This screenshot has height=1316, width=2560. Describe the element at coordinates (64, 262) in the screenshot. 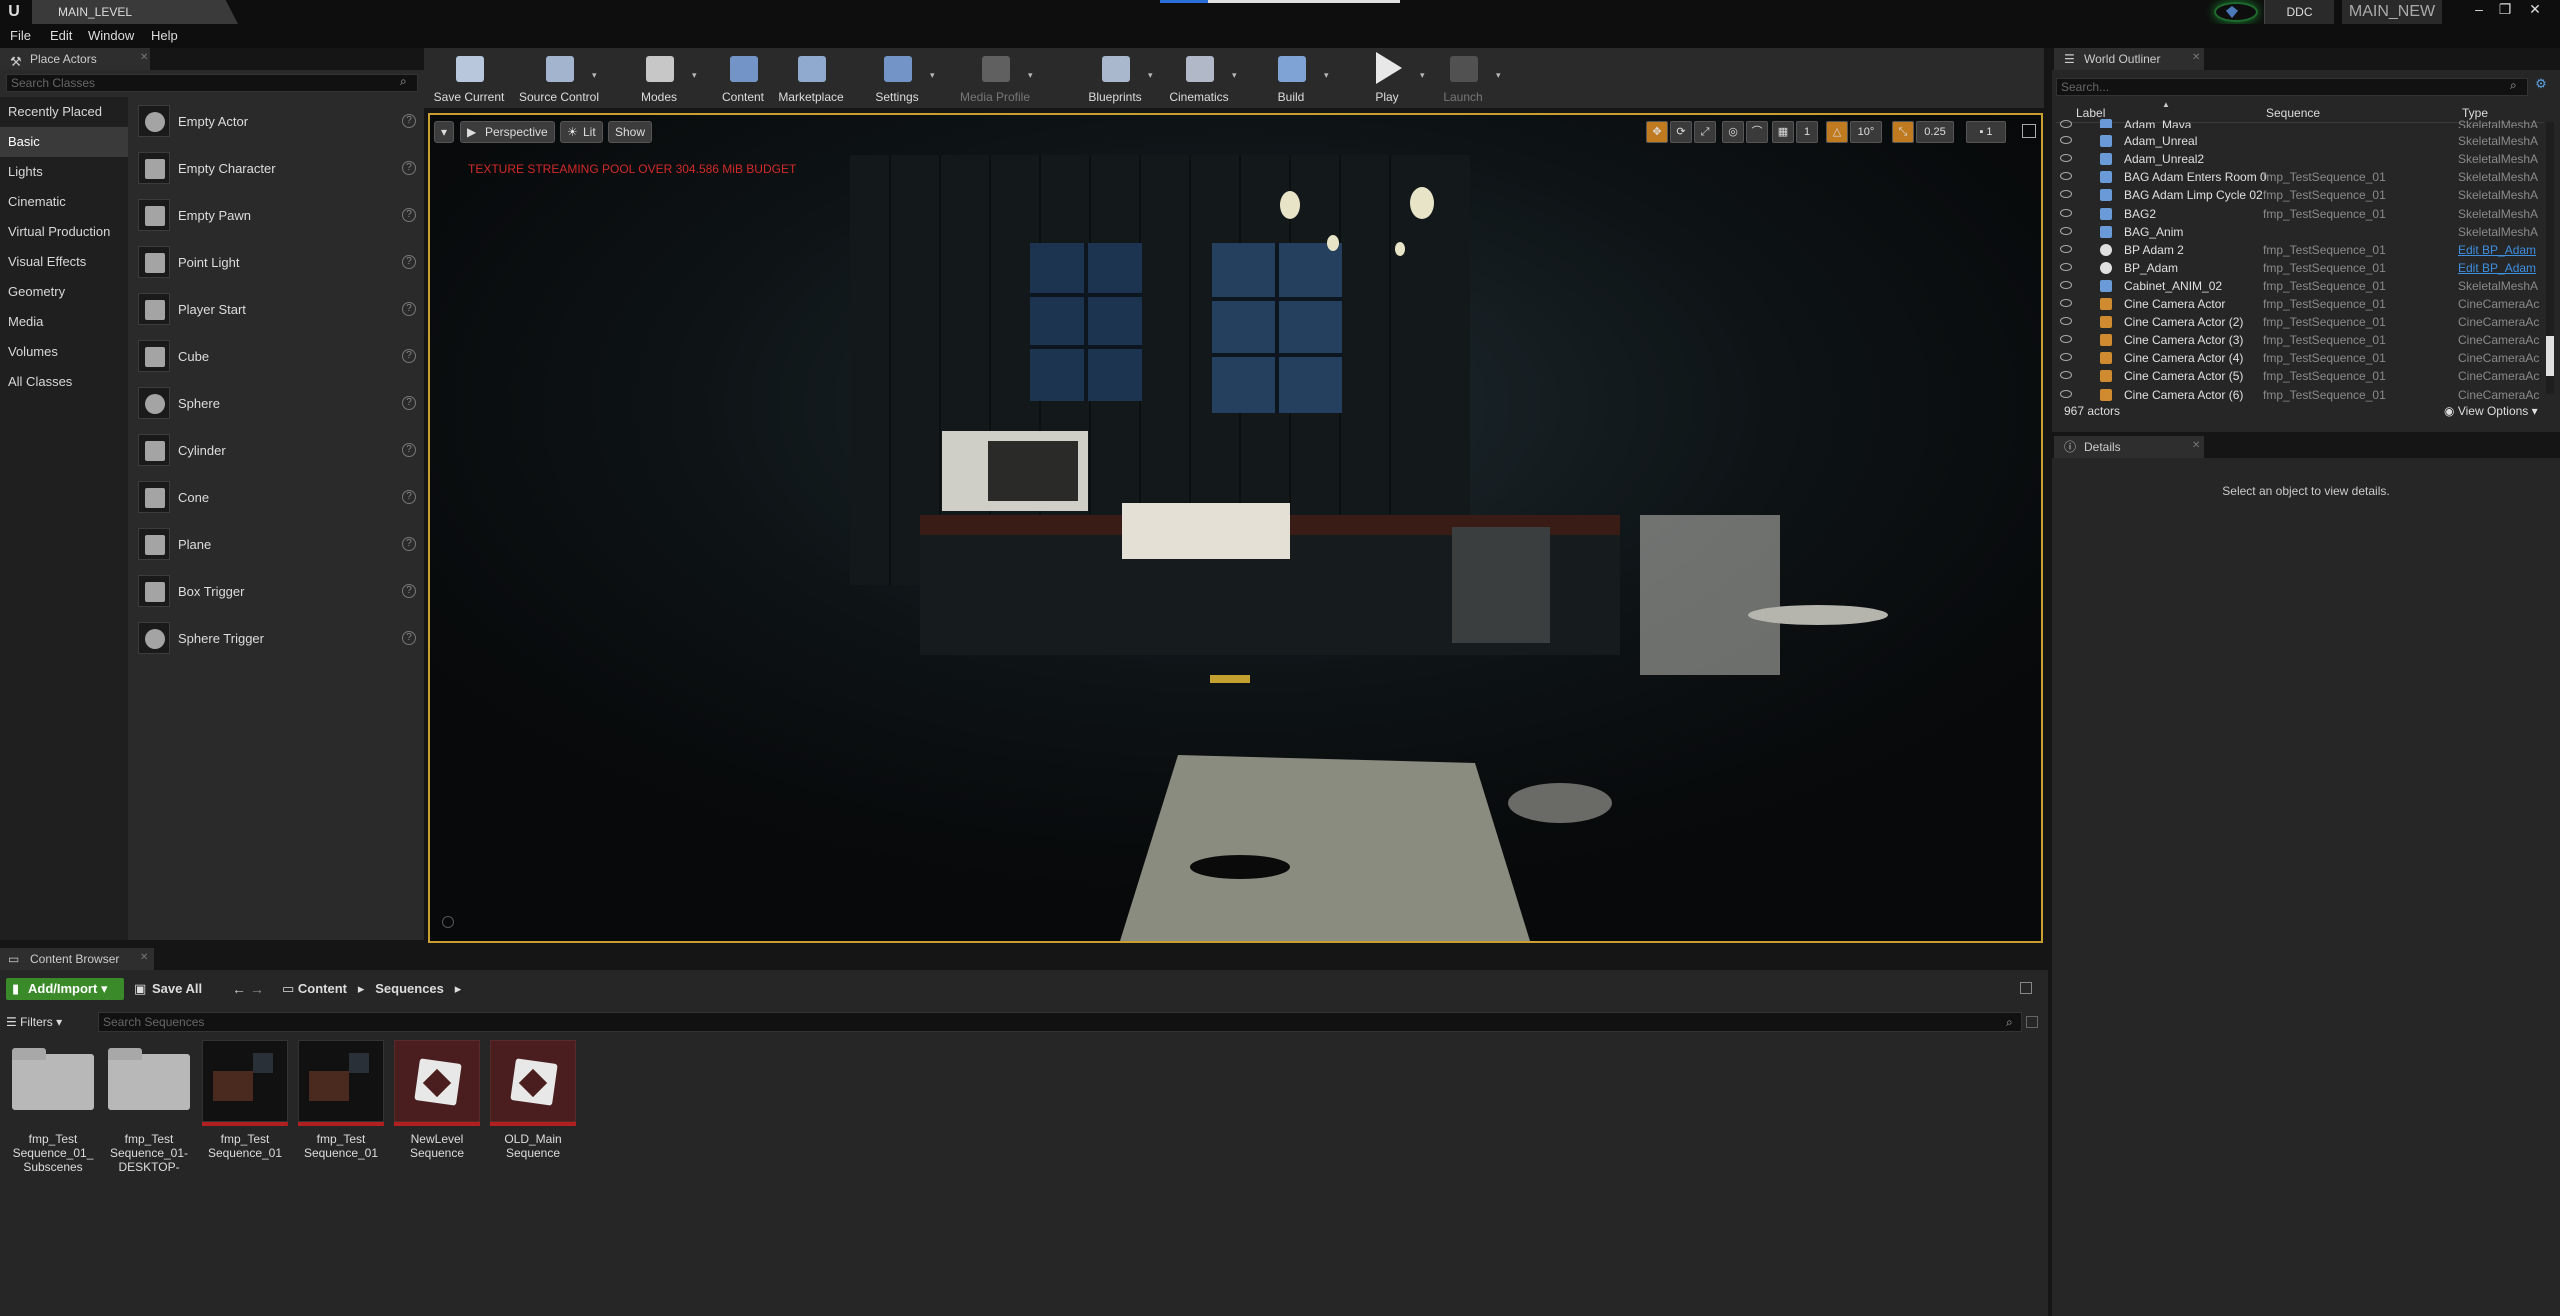

I see `category-visual-effects: Visual Effects` at that location.